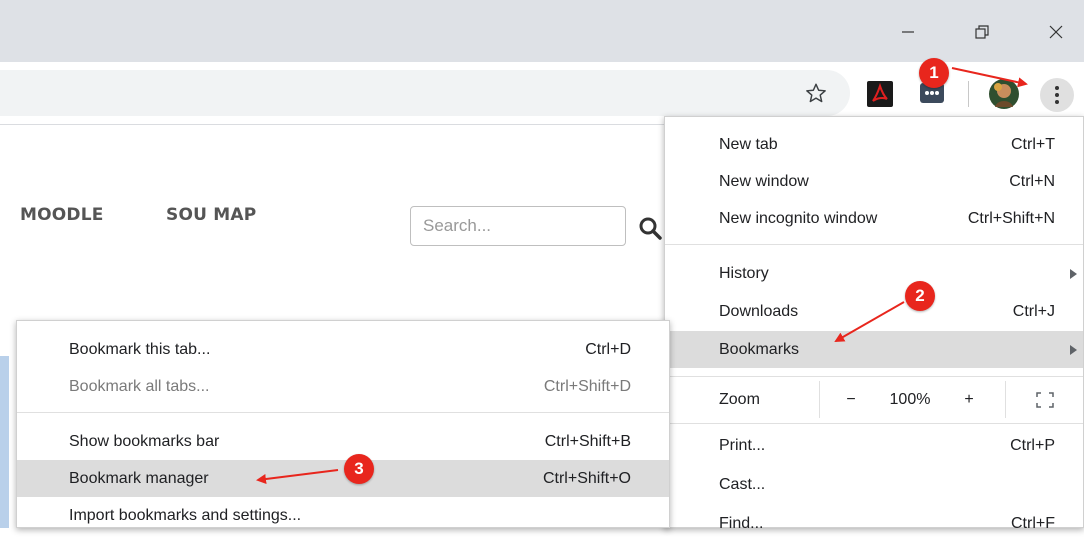 Image resolution: width=1084 pixels, height=542 pixels. Describe the element at coordinates (4, 442) in the screenshot. I see `page-side-accent` at that location.